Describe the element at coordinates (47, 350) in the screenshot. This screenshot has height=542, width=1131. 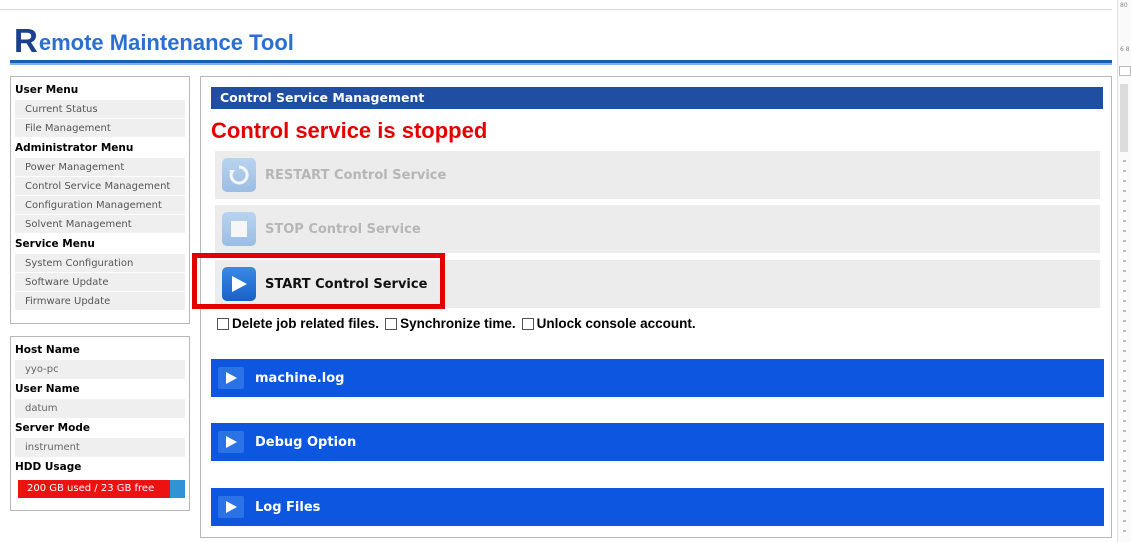
I see `host-name-label: Host Name` at that location.